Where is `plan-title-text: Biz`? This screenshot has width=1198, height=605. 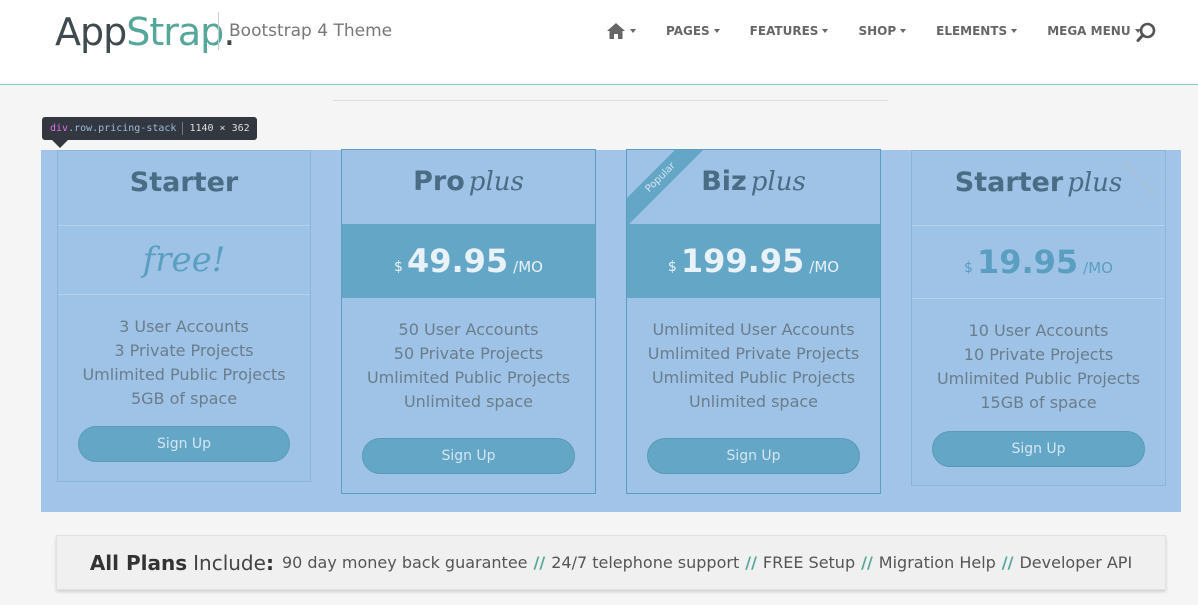 plan-title-text: Biz is located at coordinates (724, 181).